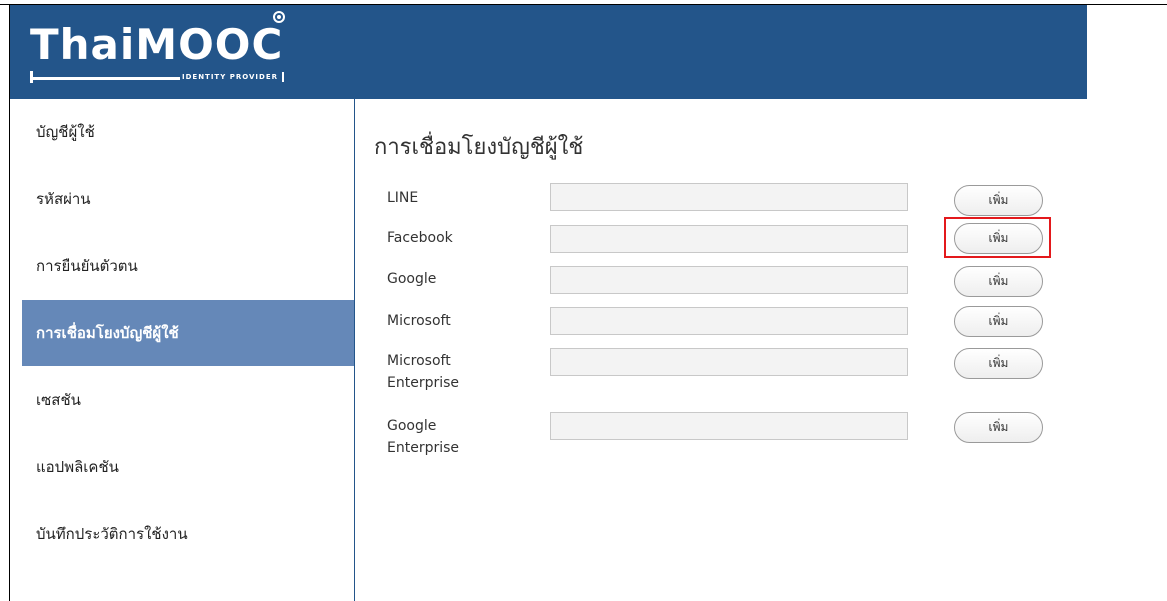 This screenshot has width=1167, height=601. Describe the element at coordinates (423, 372) in the screenshot. I see `provider-label-microsoft-enterprise: Microsoft Enterprise` at that location.